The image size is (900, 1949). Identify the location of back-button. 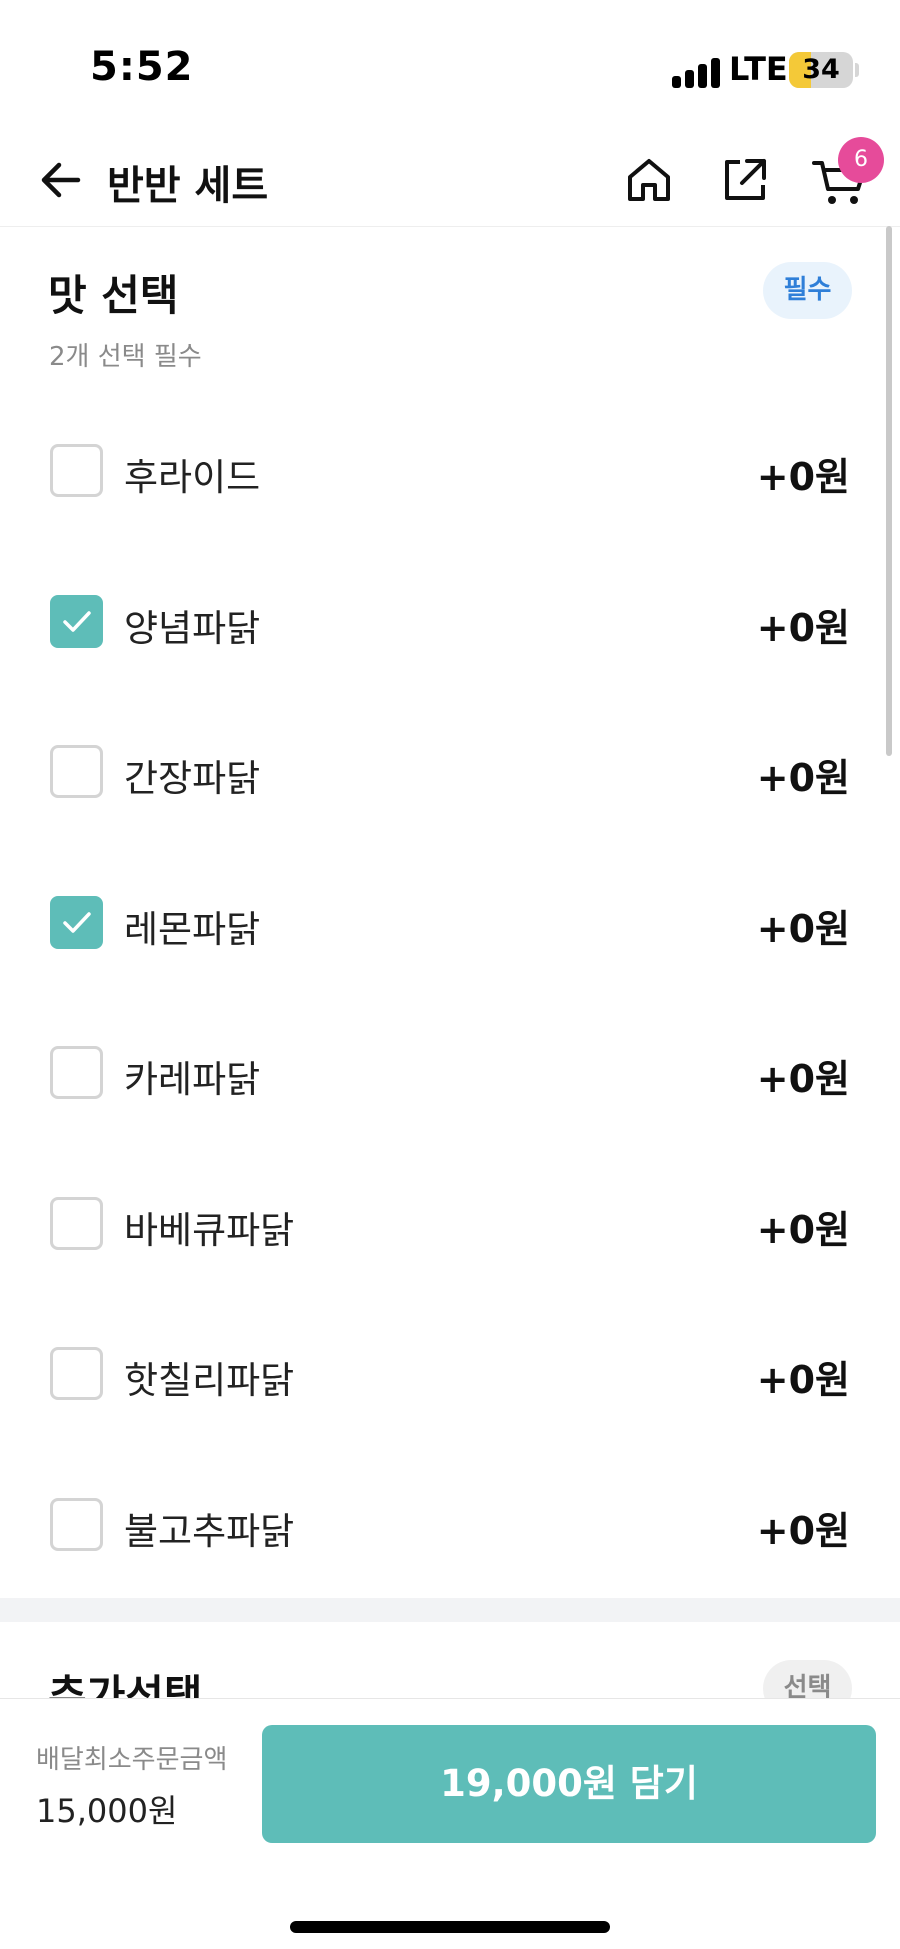
(61, 180).